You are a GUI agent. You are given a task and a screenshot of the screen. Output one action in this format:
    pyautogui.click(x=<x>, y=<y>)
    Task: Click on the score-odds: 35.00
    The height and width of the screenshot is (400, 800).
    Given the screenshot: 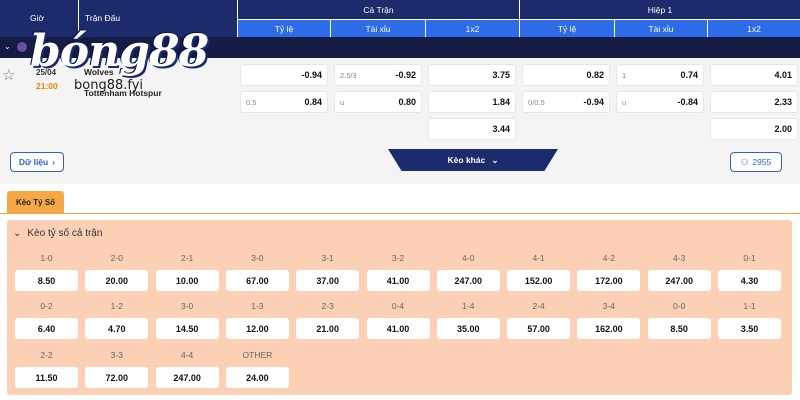 What is the action you would take?
    pyautogui.click(x=468, y=328)
    